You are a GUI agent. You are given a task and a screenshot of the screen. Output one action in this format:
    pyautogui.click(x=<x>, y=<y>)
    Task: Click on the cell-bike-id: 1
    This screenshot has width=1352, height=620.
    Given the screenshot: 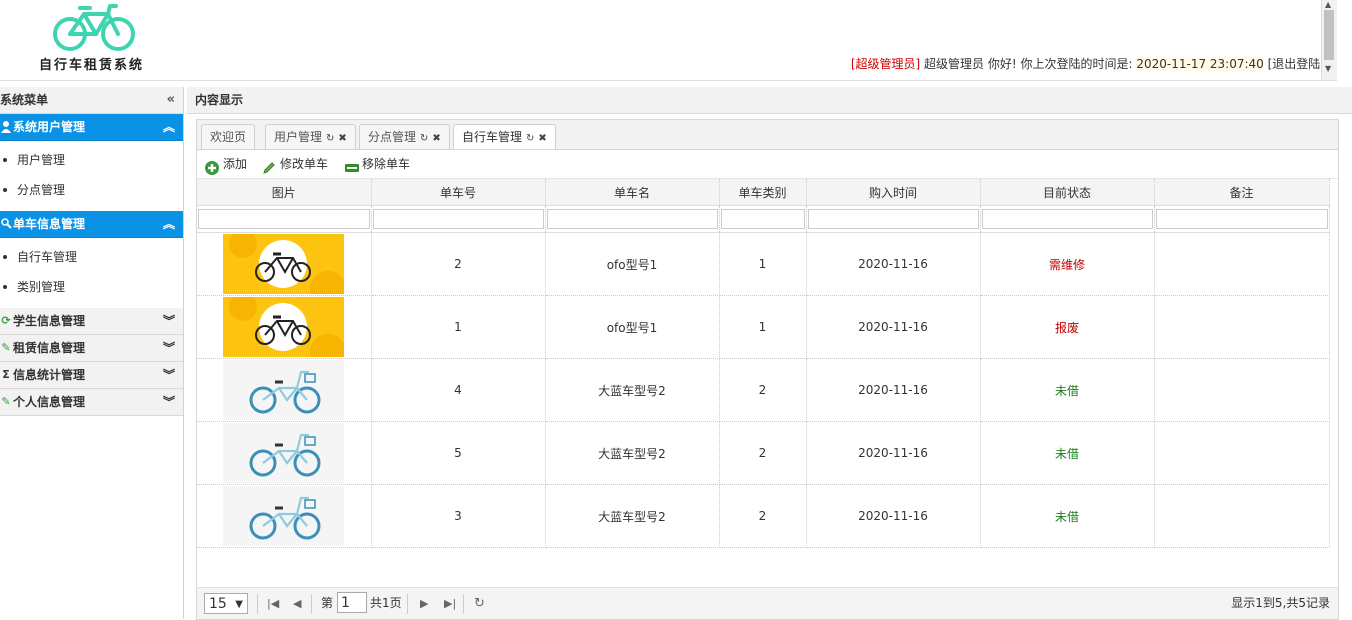 What is the action you would take?
    pyautogui.click(x=458, y=327)
    